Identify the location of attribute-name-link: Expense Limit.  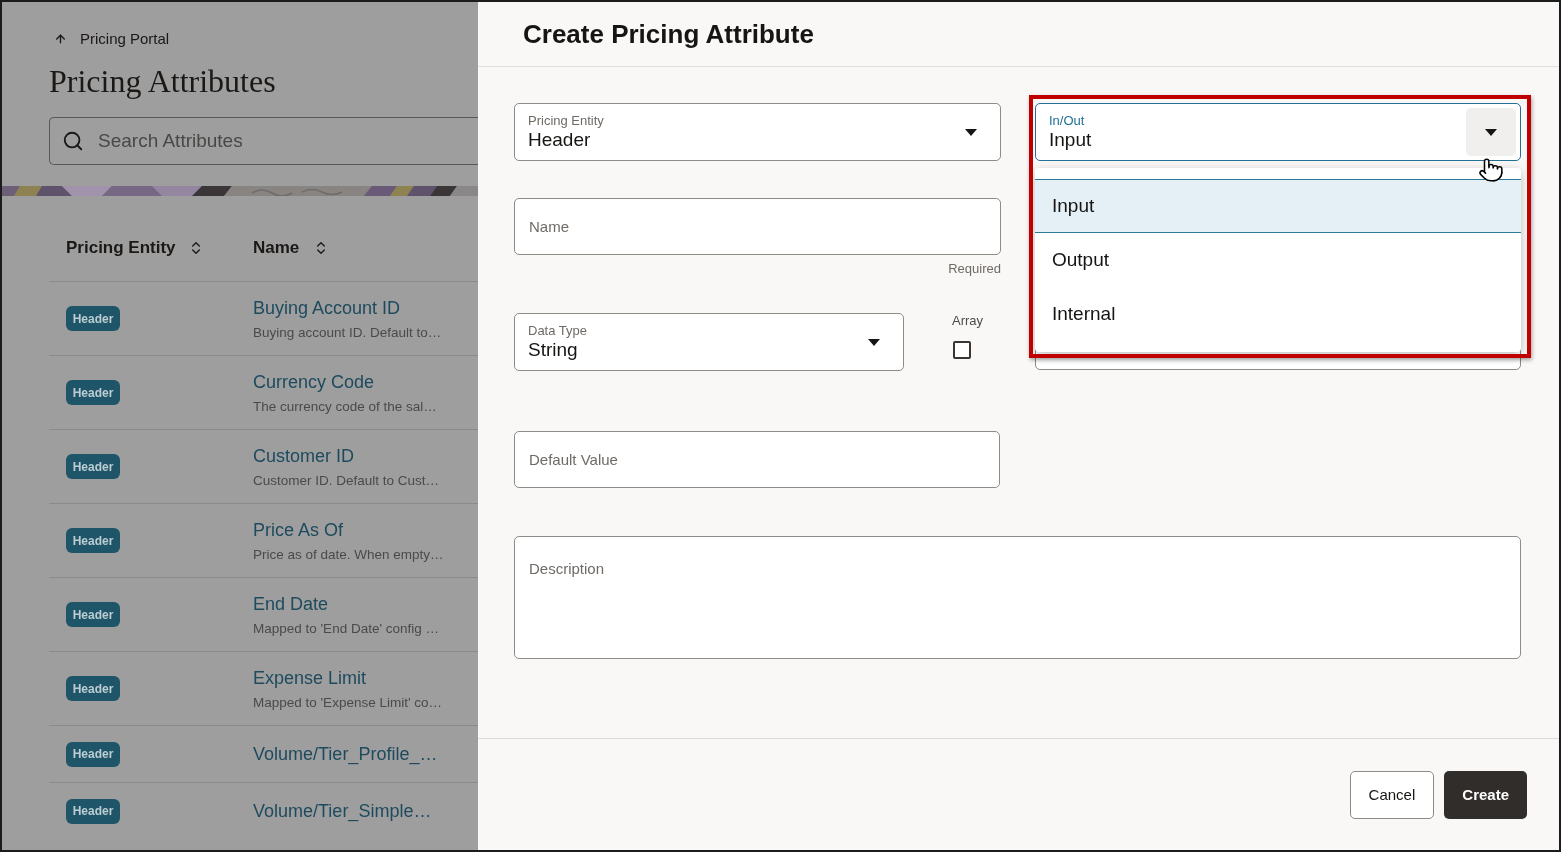
(347, 677).